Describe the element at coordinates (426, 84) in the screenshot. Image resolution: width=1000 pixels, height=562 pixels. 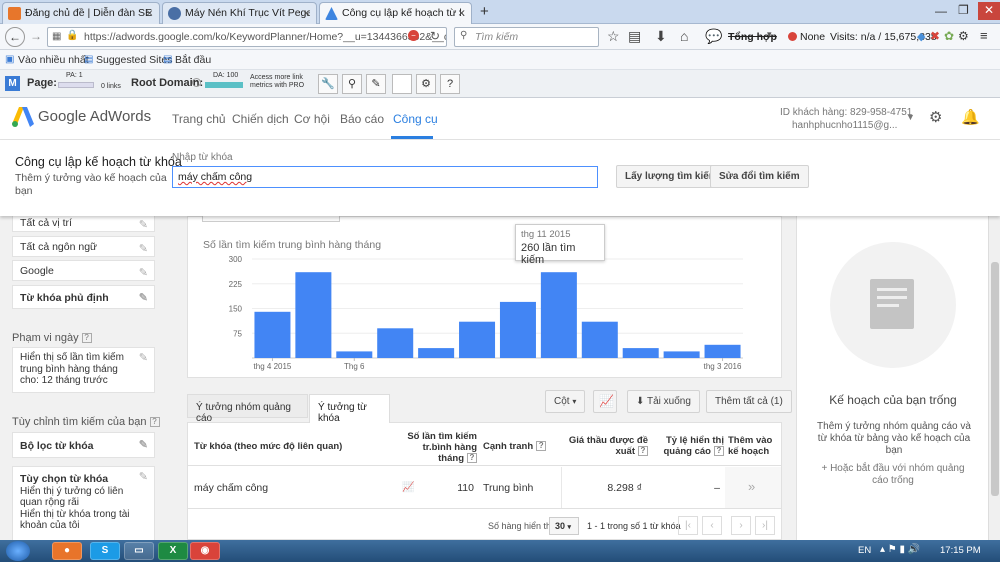
I see `moz-settings-icon: ⚙` at that location.